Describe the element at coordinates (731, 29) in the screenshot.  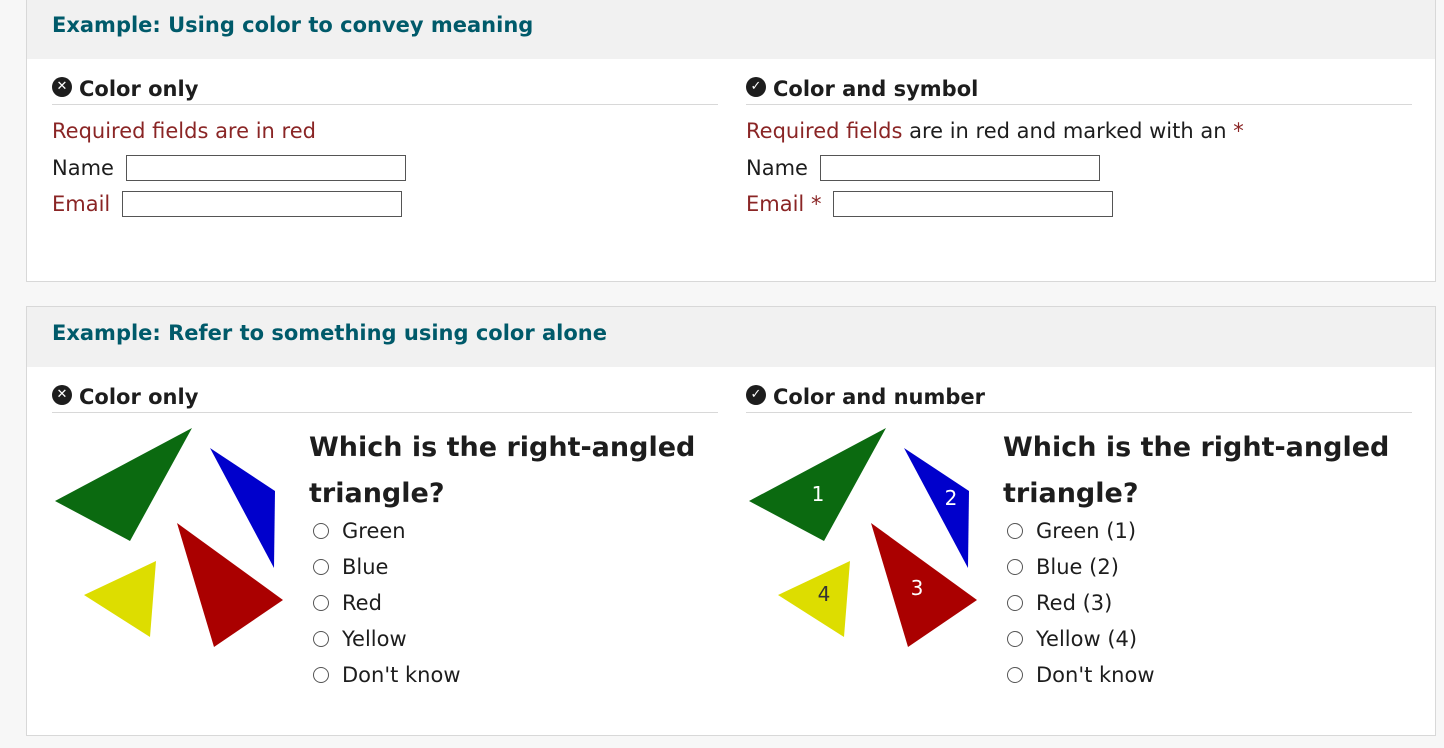
I see `example-heading: Example: Using color to convey meaning` at that location.